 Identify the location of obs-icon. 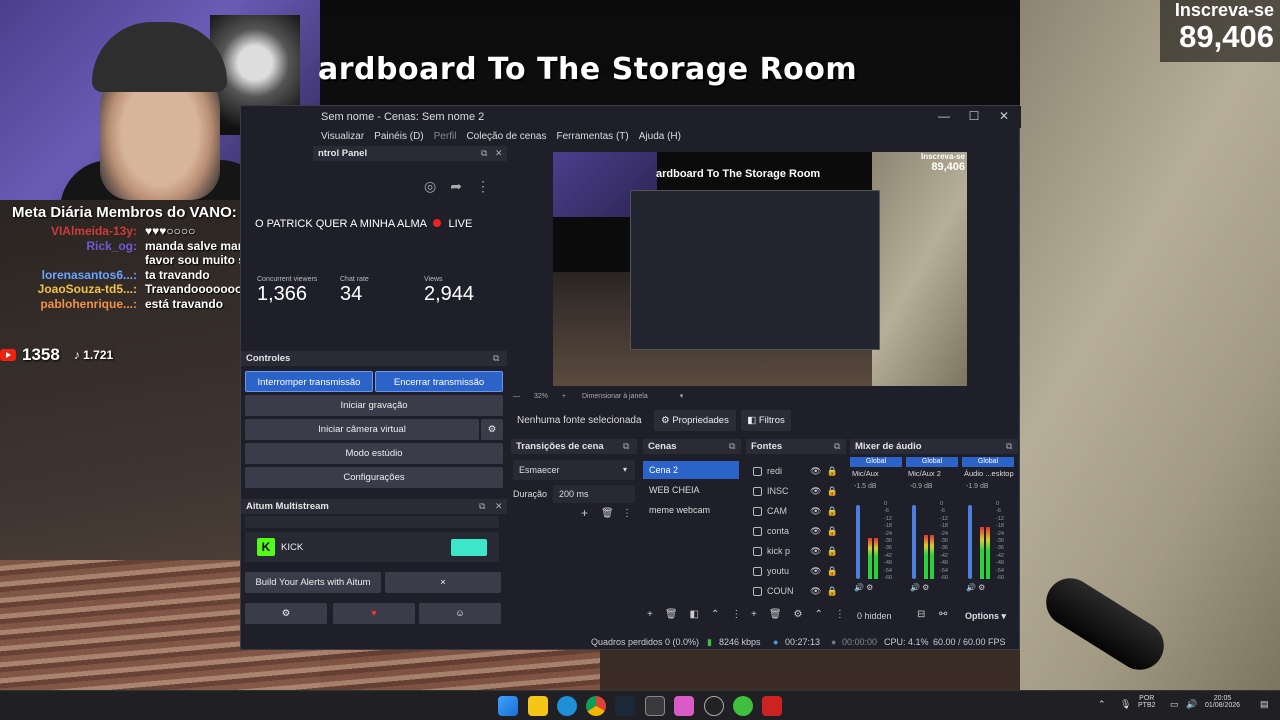
(655, 706).